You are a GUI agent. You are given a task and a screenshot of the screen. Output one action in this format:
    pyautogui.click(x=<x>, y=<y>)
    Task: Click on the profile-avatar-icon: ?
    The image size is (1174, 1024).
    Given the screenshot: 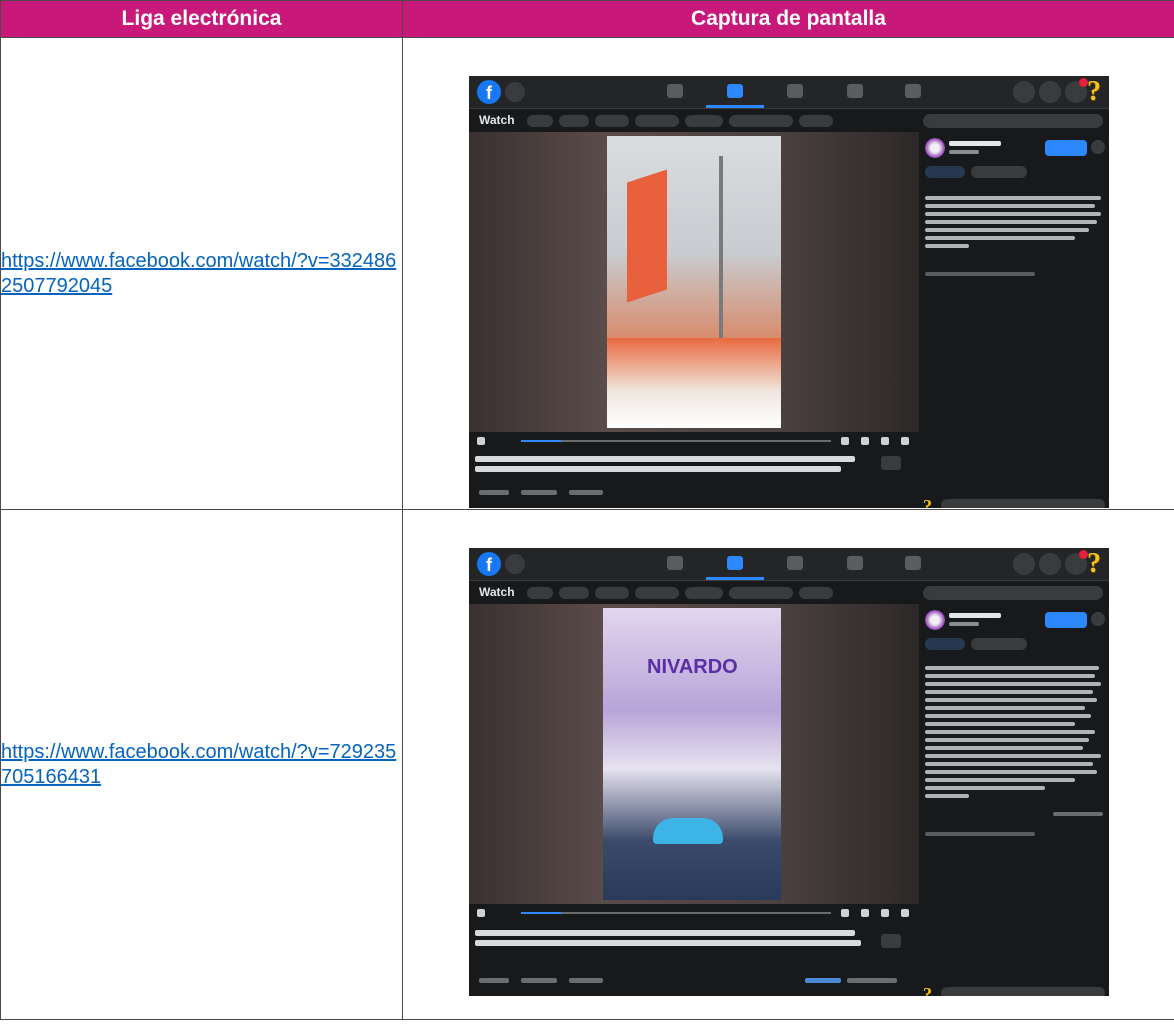 What is the action you would take?
    pyautogui.click(x=1094, y=91)
    